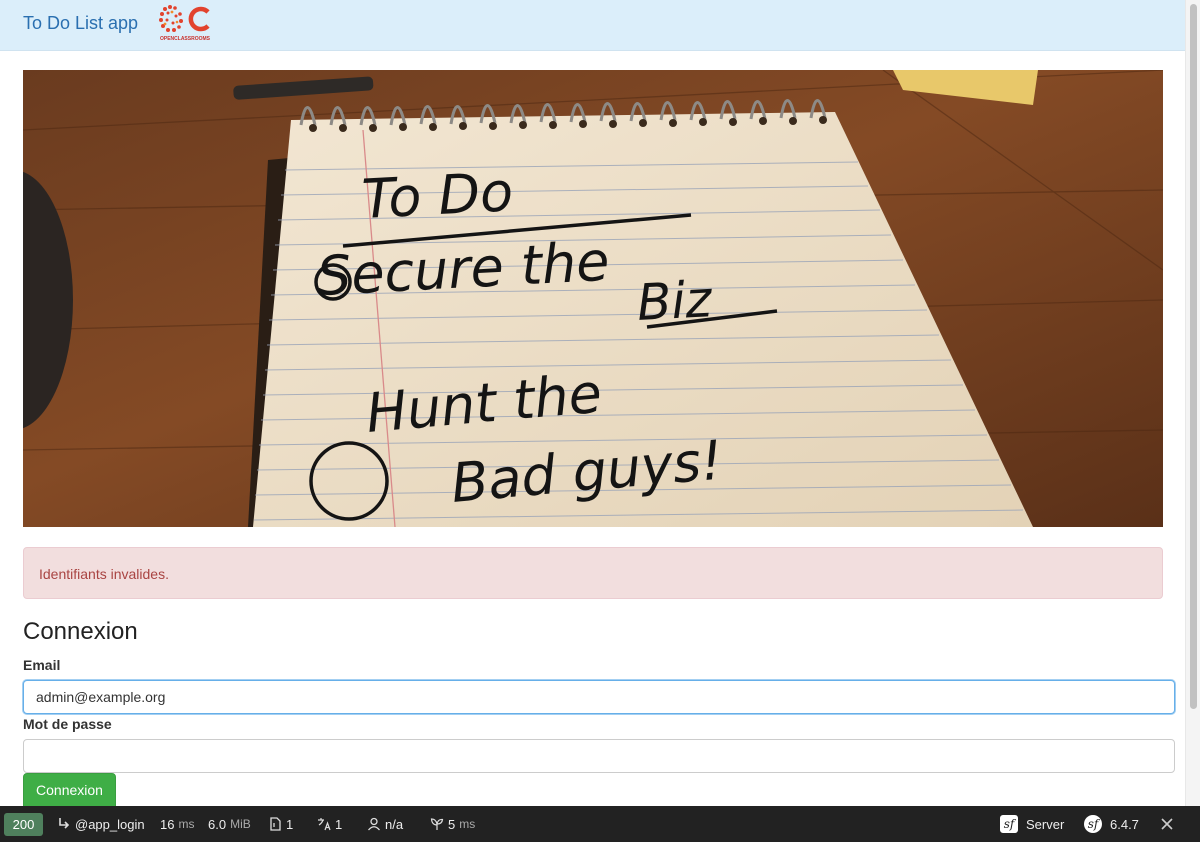 This screenshot has width=1200, height=842. I want to click on user-name: n/a, so click(394, 824).